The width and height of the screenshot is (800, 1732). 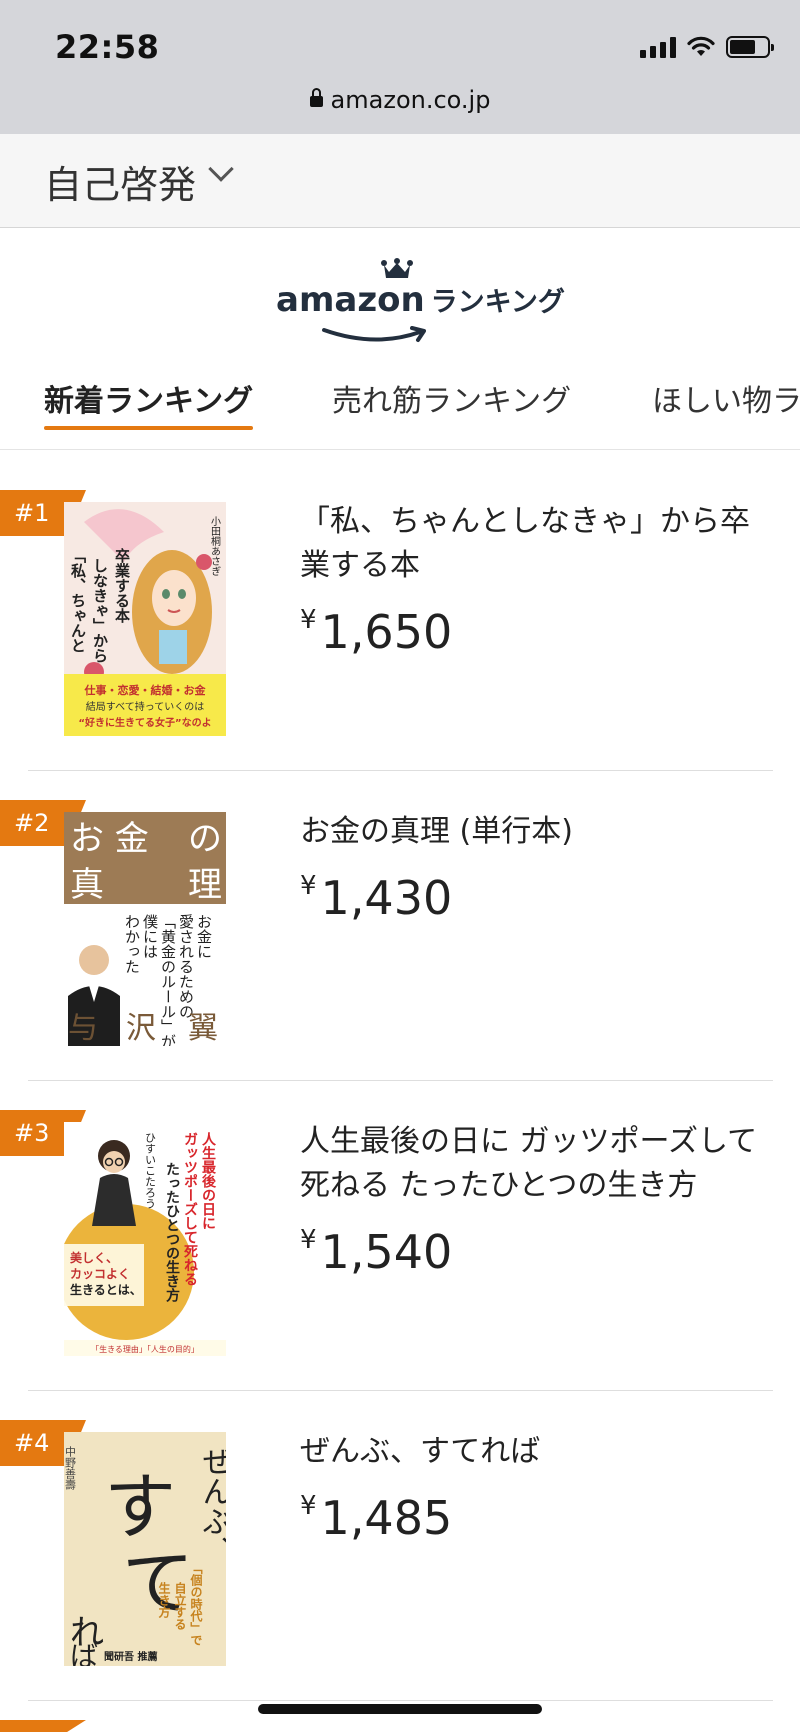 I want to click on status-time: 22:58, so click(x=107, y=47).